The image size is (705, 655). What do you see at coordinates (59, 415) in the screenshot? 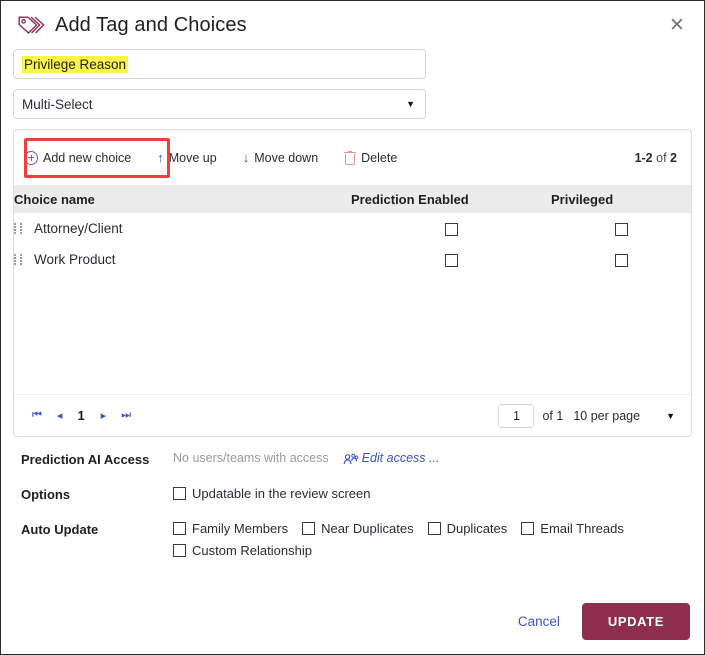
I see `prev-page-icon: ◂` at bounding box center [59, 415].